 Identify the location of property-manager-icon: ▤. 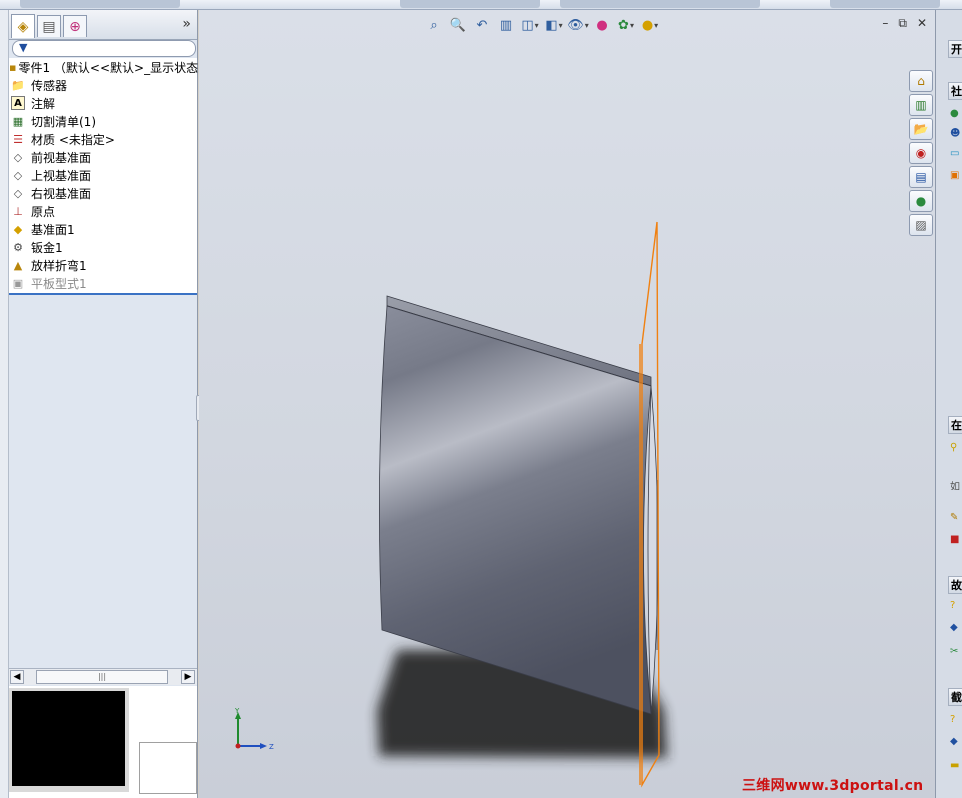
(49, 26).